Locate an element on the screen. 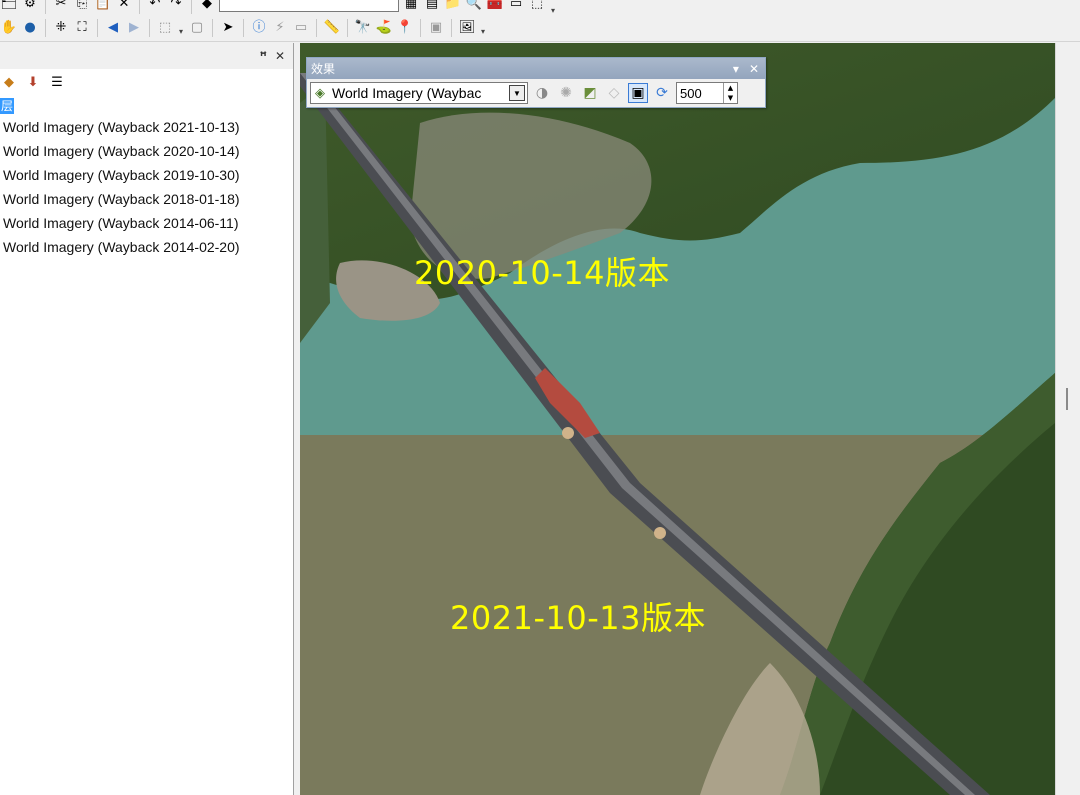  list-by-selection-icon: ⬇ is located at coordinates (33, 82).